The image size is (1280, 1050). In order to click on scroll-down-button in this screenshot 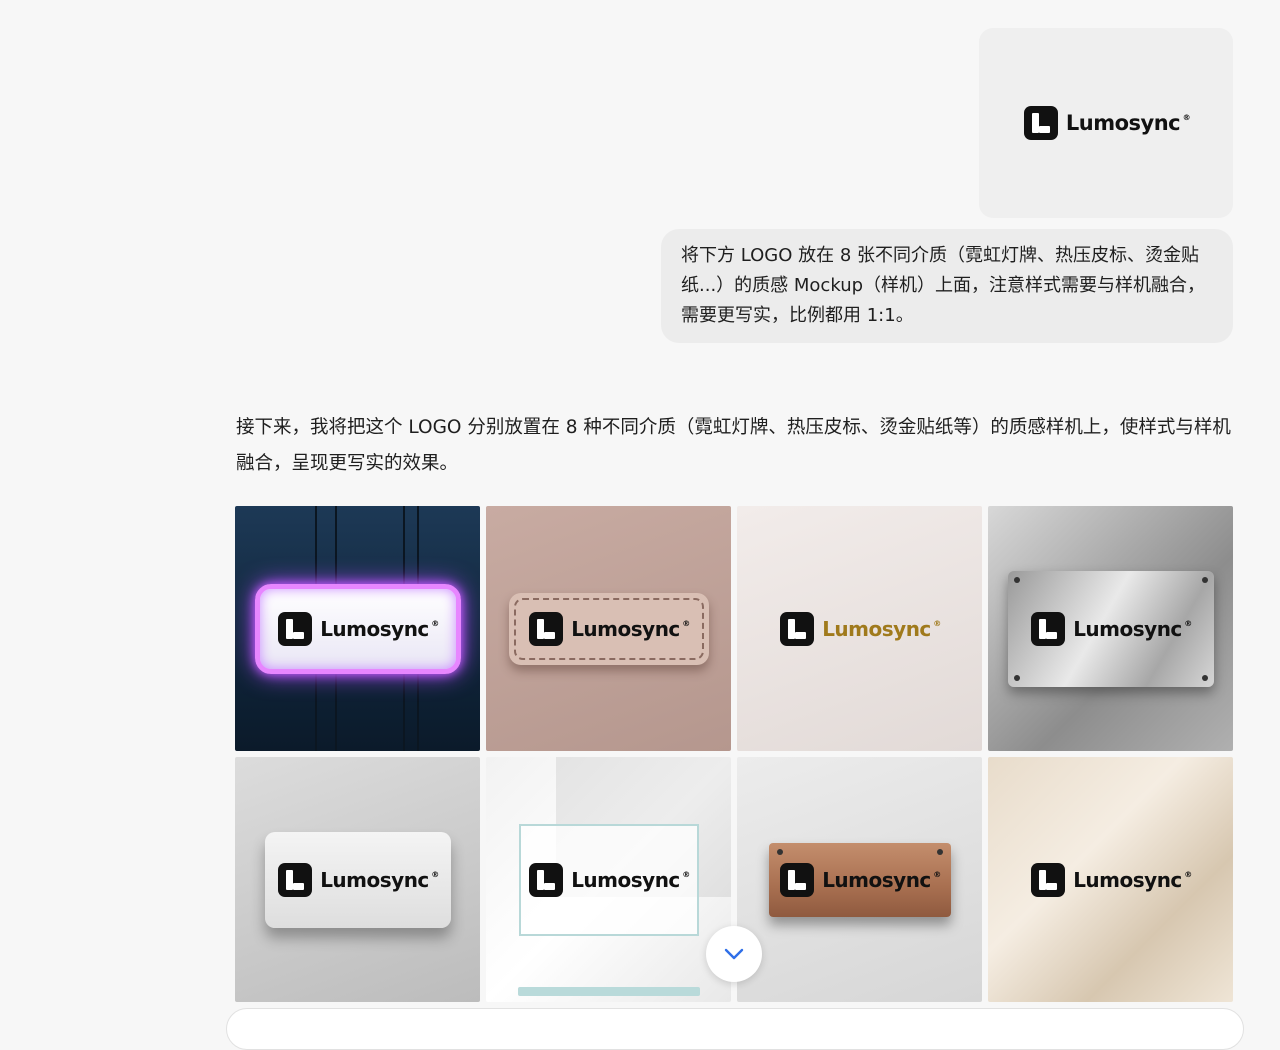, I will do `click(734, 954)`.